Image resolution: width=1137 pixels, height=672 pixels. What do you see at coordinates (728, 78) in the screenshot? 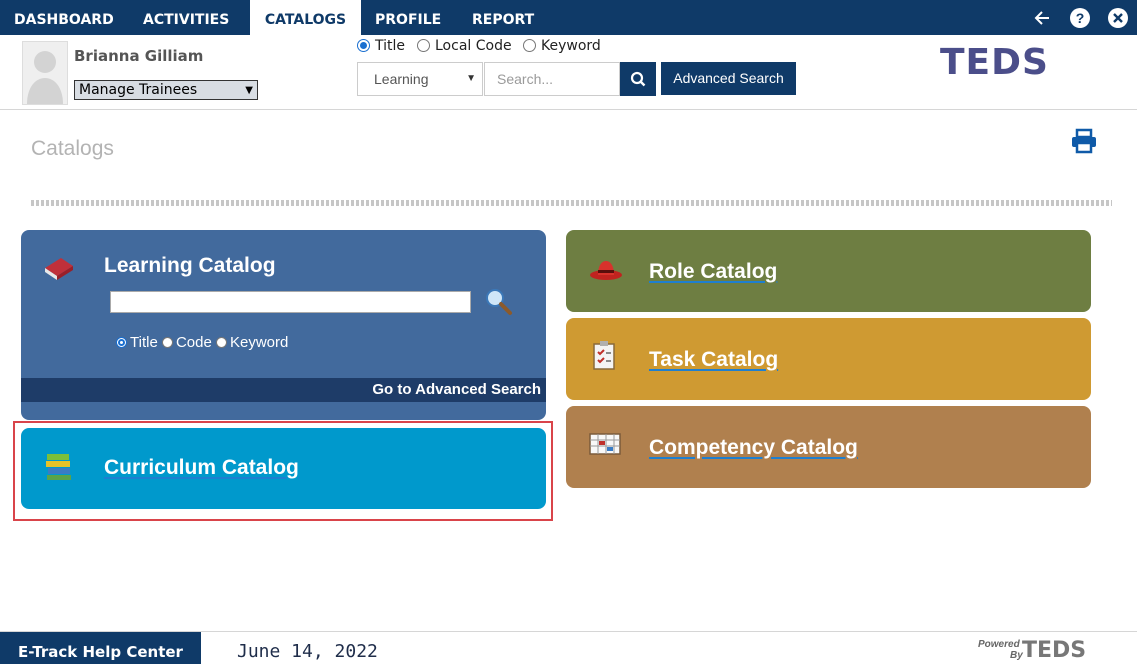
I see `advanced-search-button: Advanced Search` at bounding box center [728, 78].